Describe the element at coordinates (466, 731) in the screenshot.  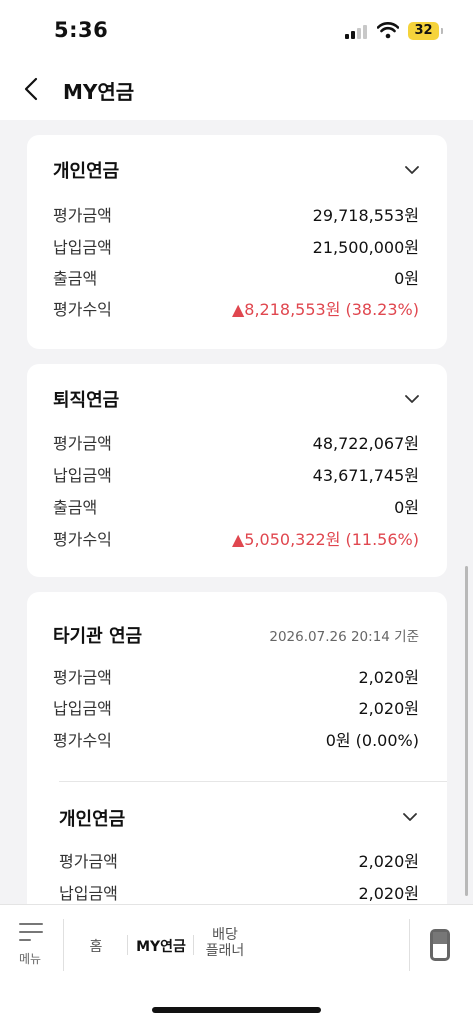
I see `scrollbar` at that location.